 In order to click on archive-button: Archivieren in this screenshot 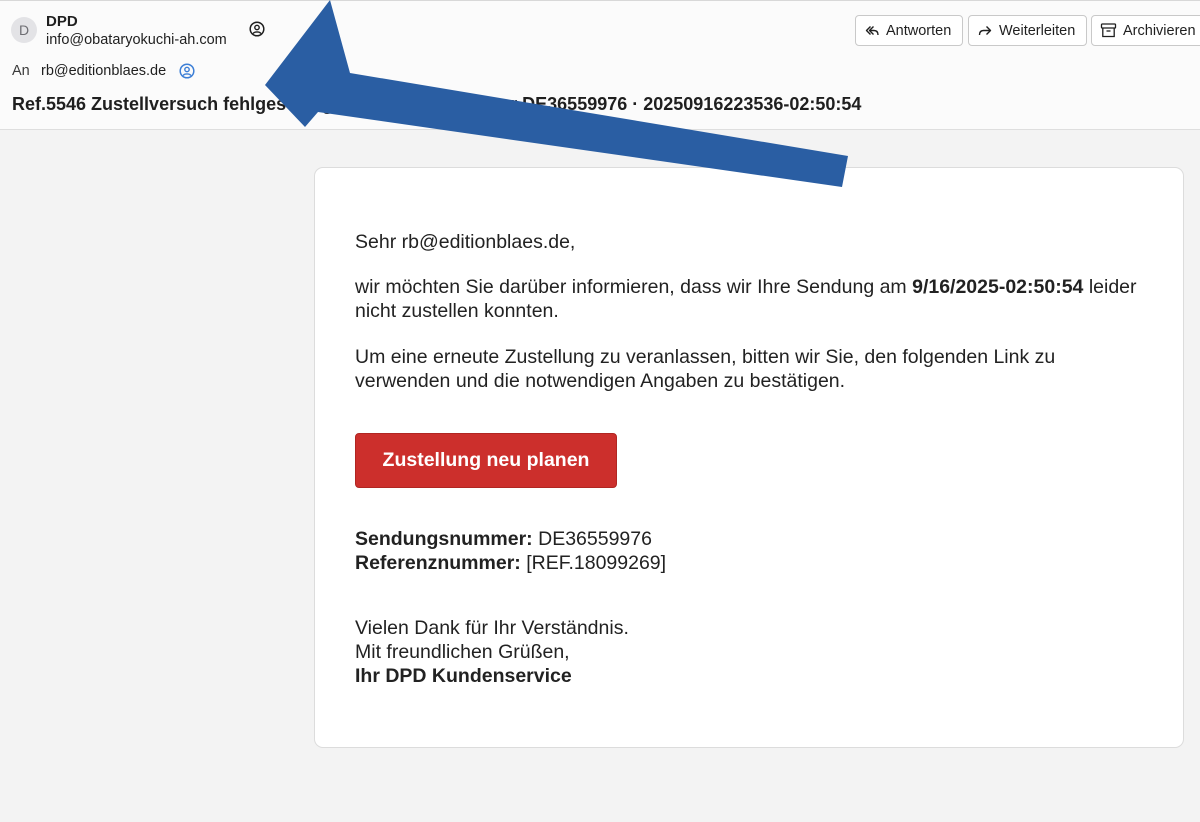, I will do `click(1145, 30)`.